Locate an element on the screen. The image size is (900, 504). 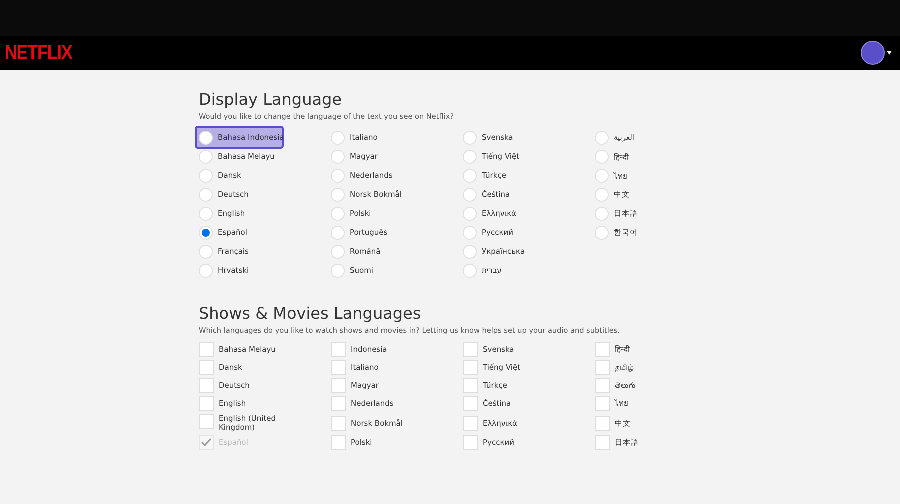
check-icon is located at coordinates (206, 442).